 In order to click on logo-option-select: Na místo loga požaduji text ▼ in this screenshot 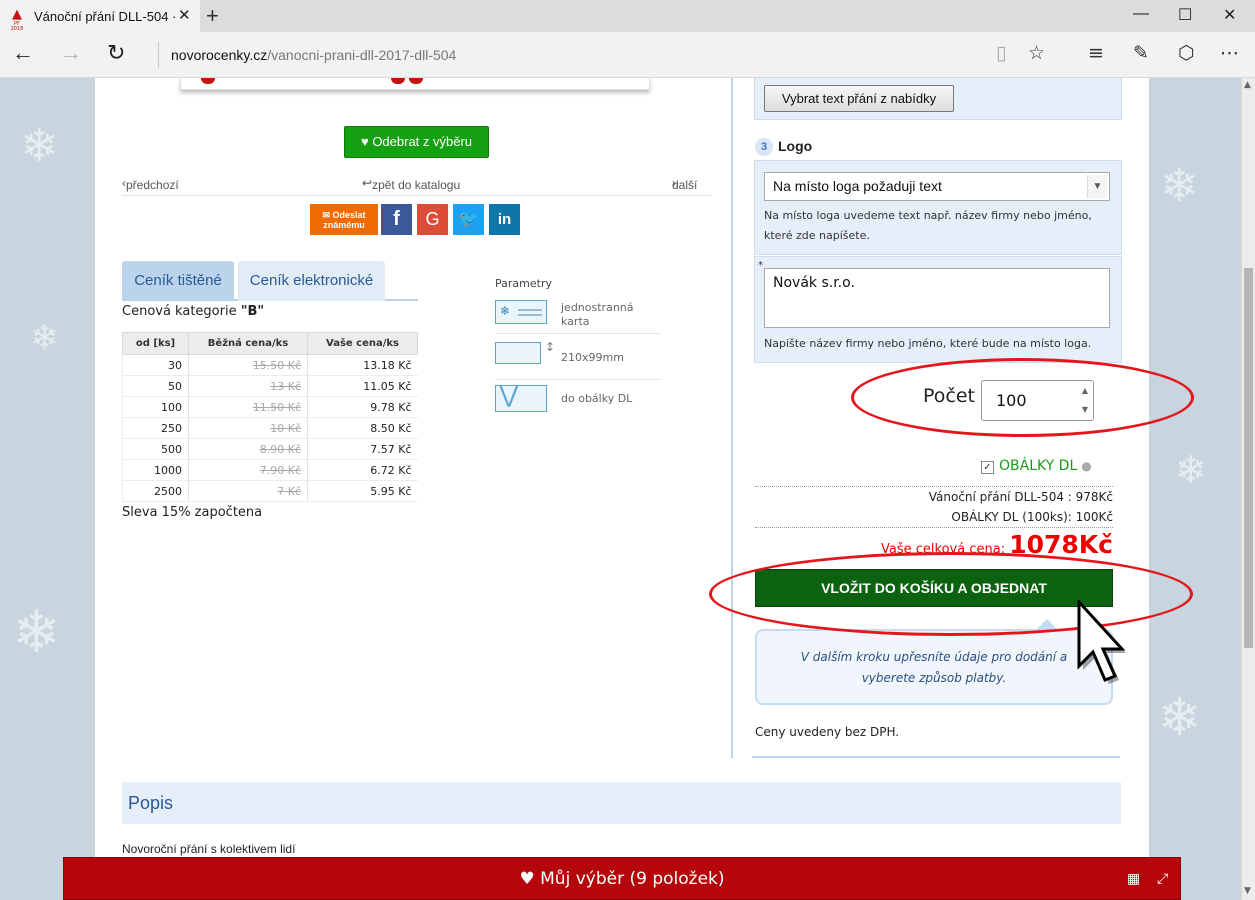, I will do `click(937, 186)`.